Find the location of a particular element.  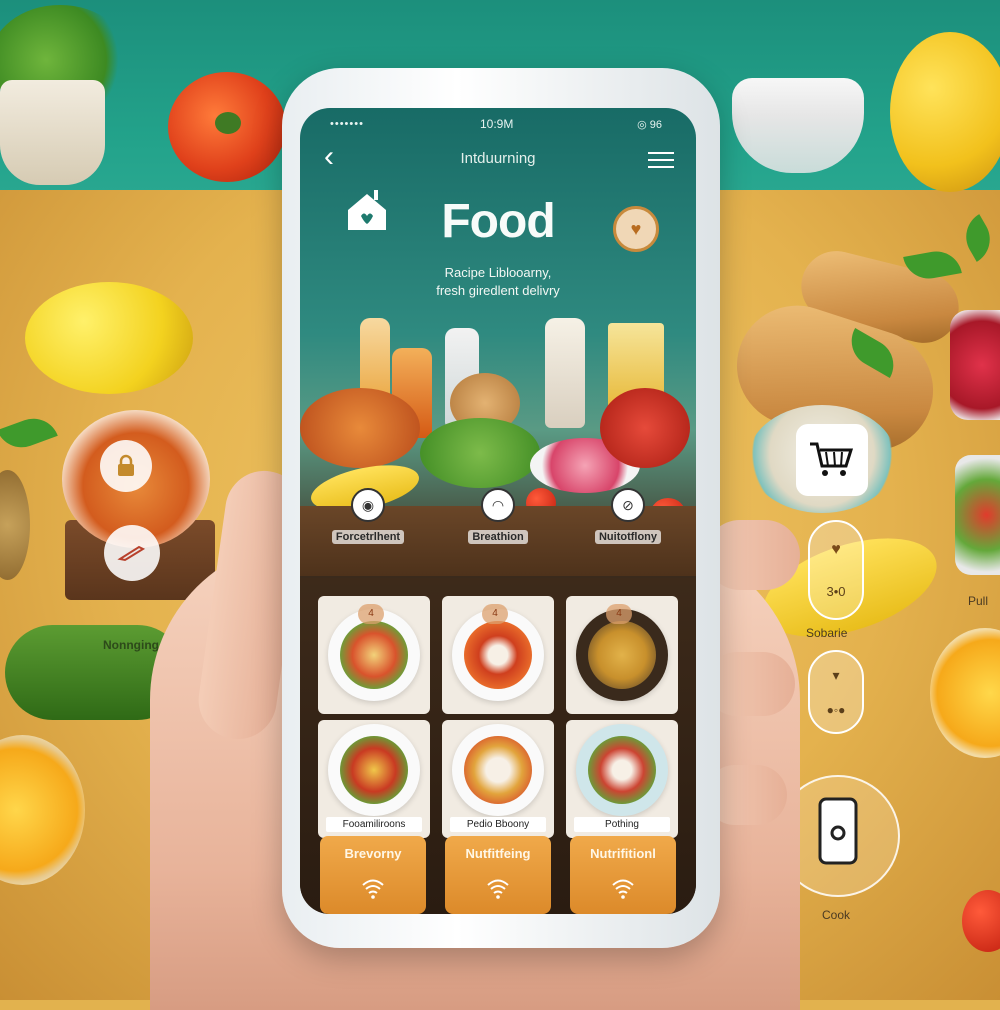

berry-bowl is located at coordinates (975, 365).